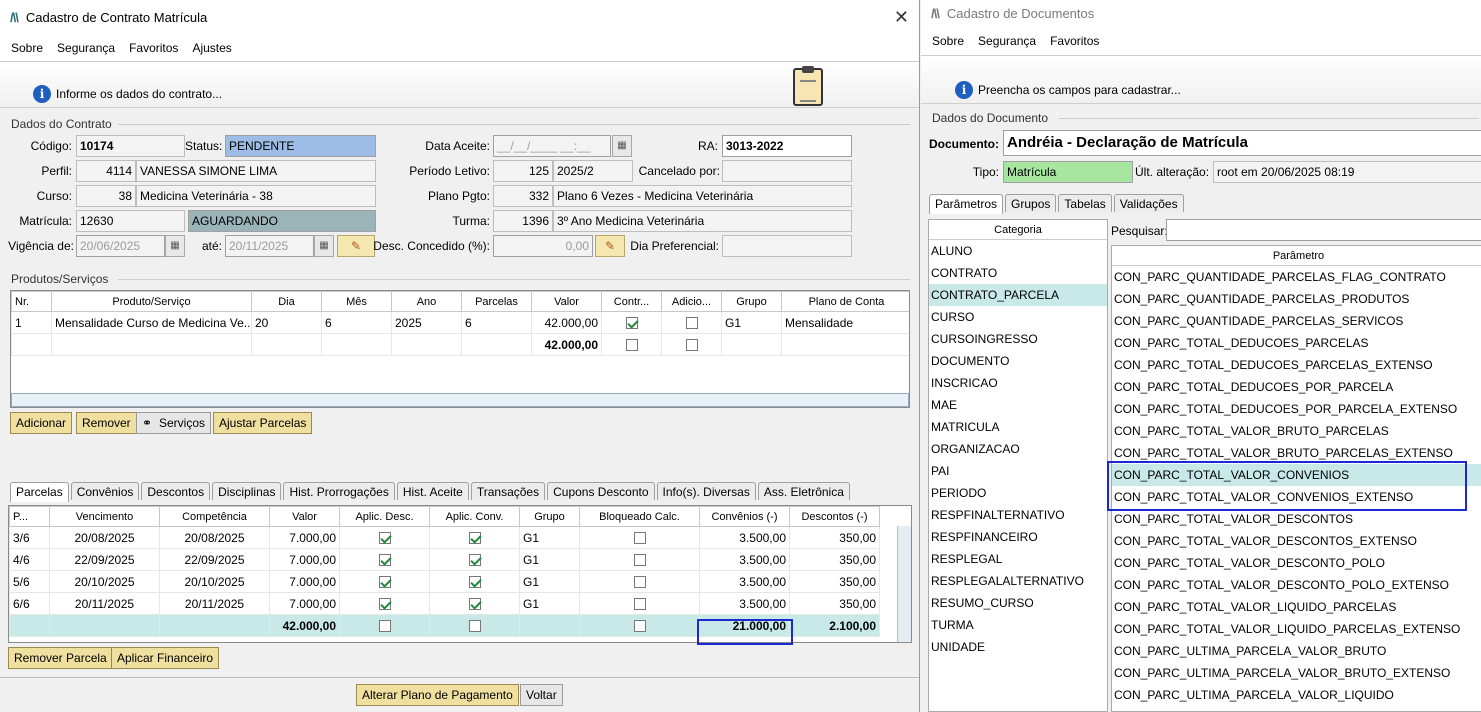  Describe the element at coordinates (803, 491) in the screenshot. I see `tab-ass-eletronica: Ass. Eletrônica` at that location.